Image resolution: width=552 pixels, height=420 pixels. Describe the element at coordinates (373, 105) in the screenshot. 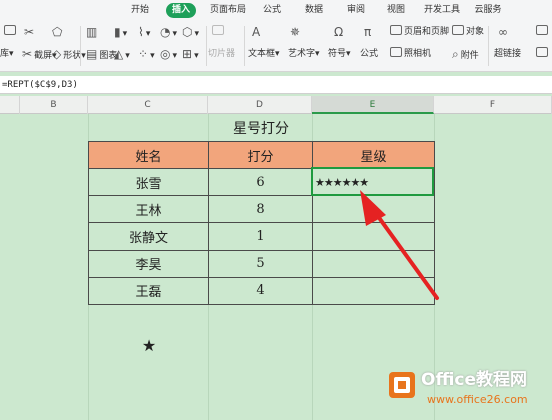

I see `column-header-e: E` at that location.